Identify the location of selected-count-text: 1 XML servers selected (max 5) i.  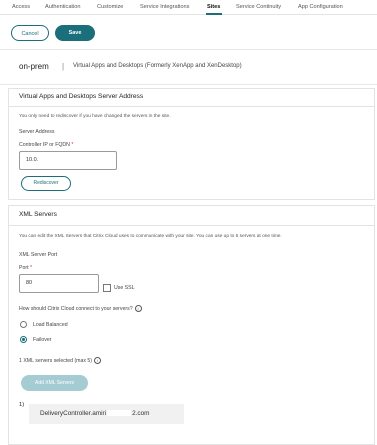
(60, 360).